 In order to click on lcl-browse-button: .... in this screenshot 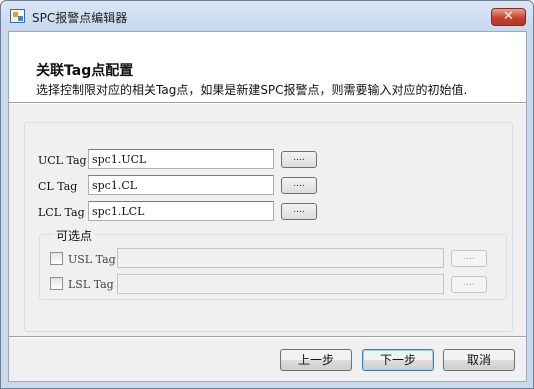, I will do `click(299, 211)`.